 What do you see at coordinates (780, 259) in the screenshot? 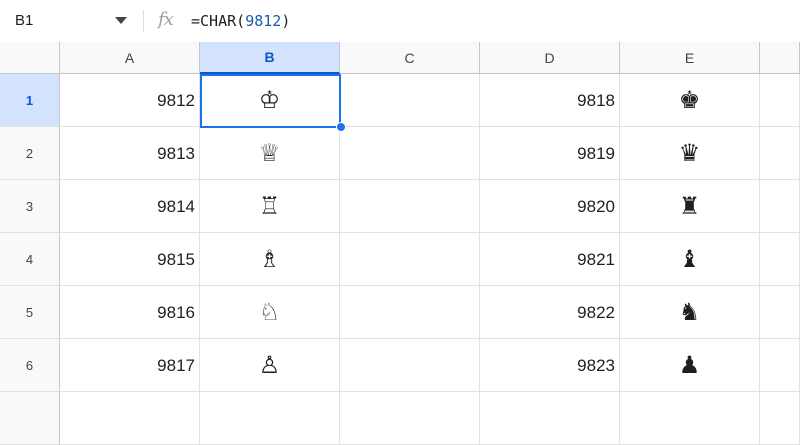
I see `cell-f4` at bounding box center [780, 259].